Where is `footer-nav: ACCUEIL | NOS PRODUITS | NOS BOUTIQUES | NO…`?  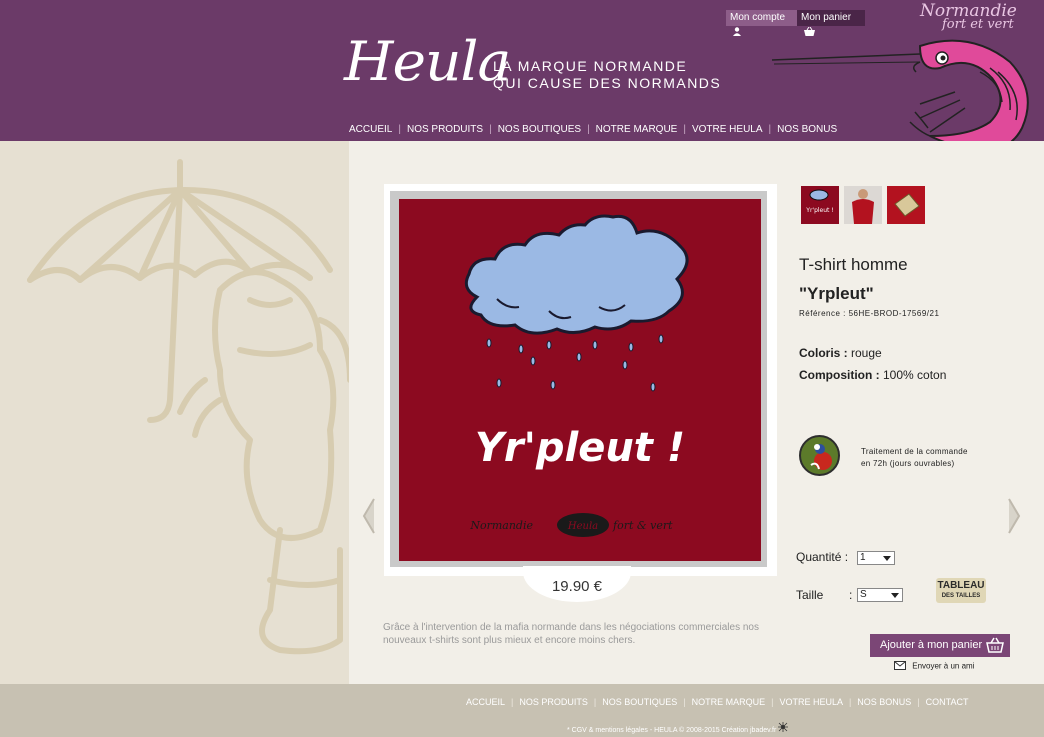 footer-nav: ACCUEIL | NOS PRODUITS | NOS BOUTIQUES | NO… is located at coordinates (717, 702).